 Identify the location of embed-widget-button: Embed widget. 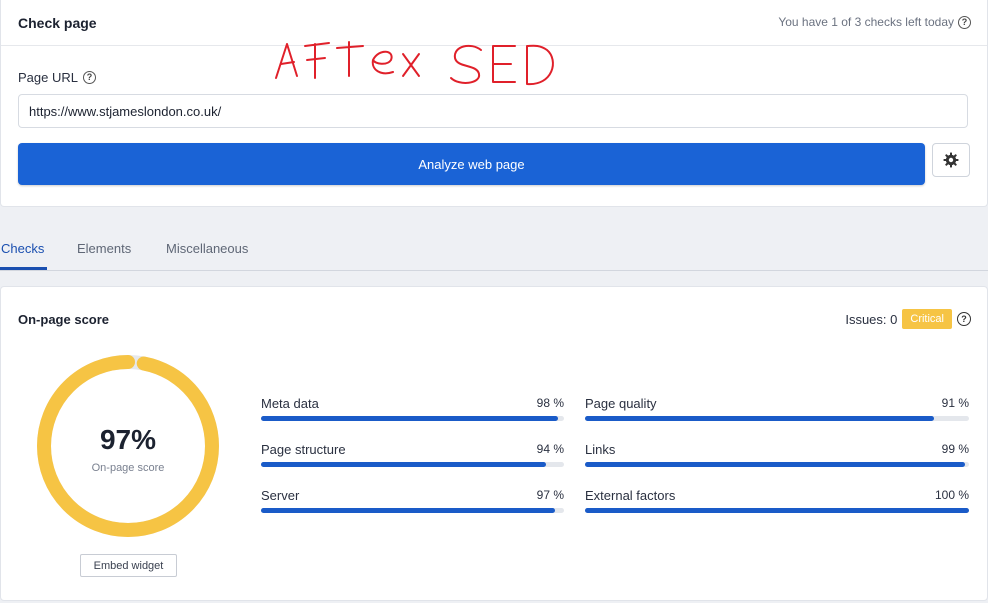
(128, 565).